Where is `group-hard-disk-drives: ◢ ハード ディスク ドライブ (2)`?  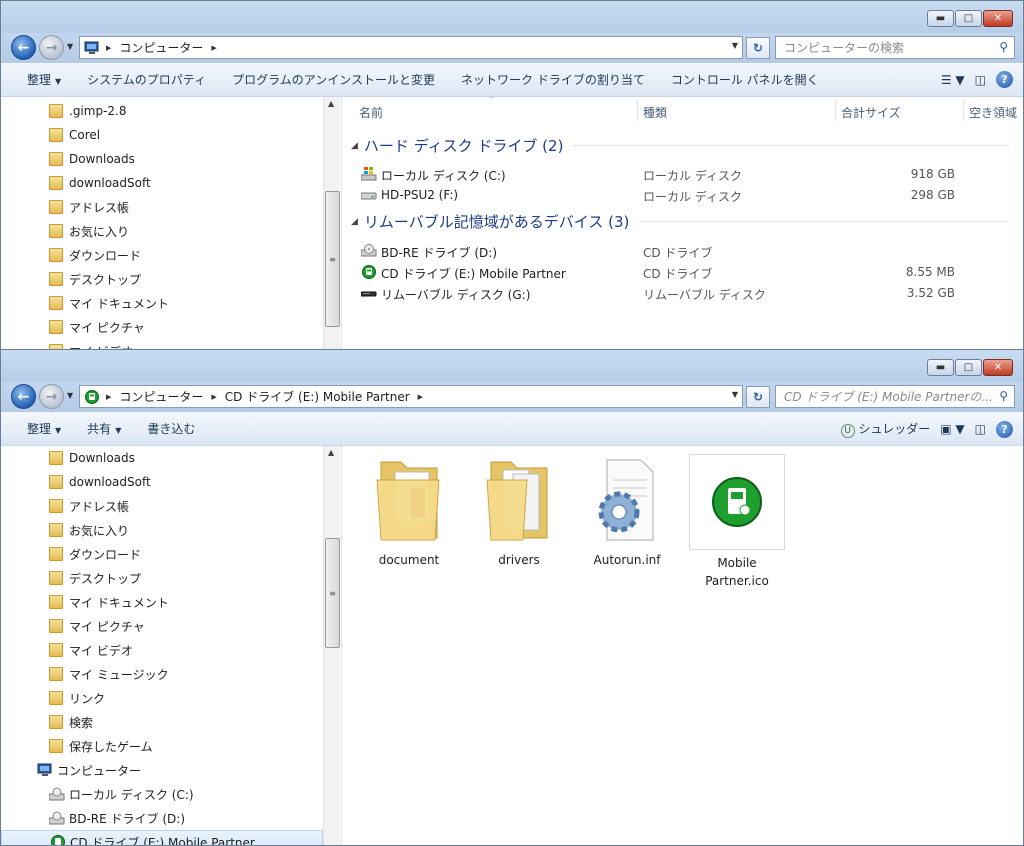 group-hard-disk-drives: ◢ ハード ディスク ドライブ (2) is located at coordinates (680, 145).